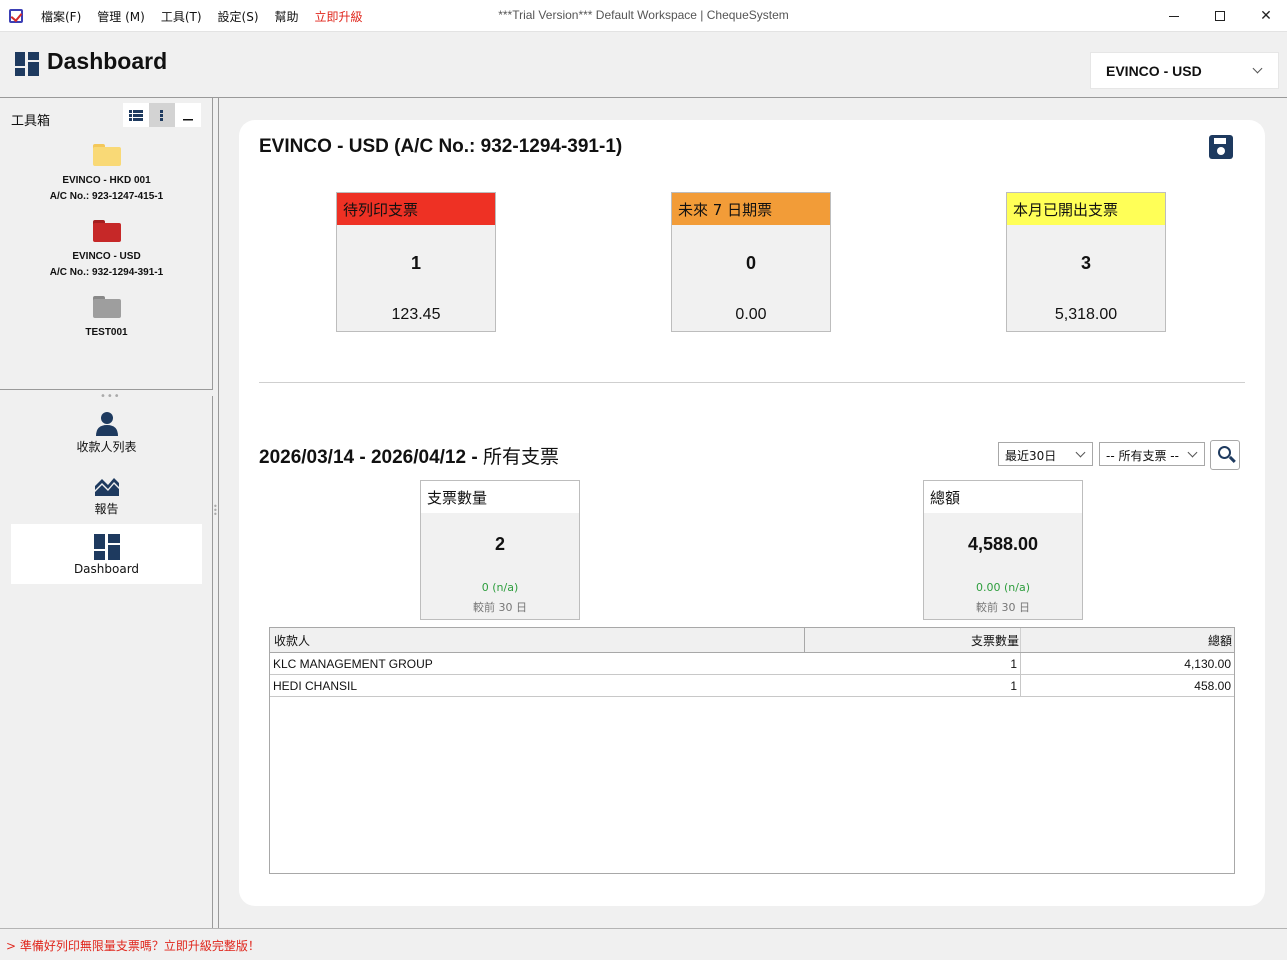  I want to click on section-divider, so click(752, 382).